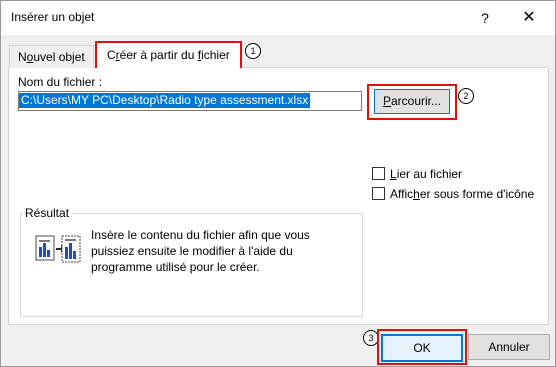 The image size is (556, 367). I want to click on filename-label: Nom du fichier :, so click(60, 82).